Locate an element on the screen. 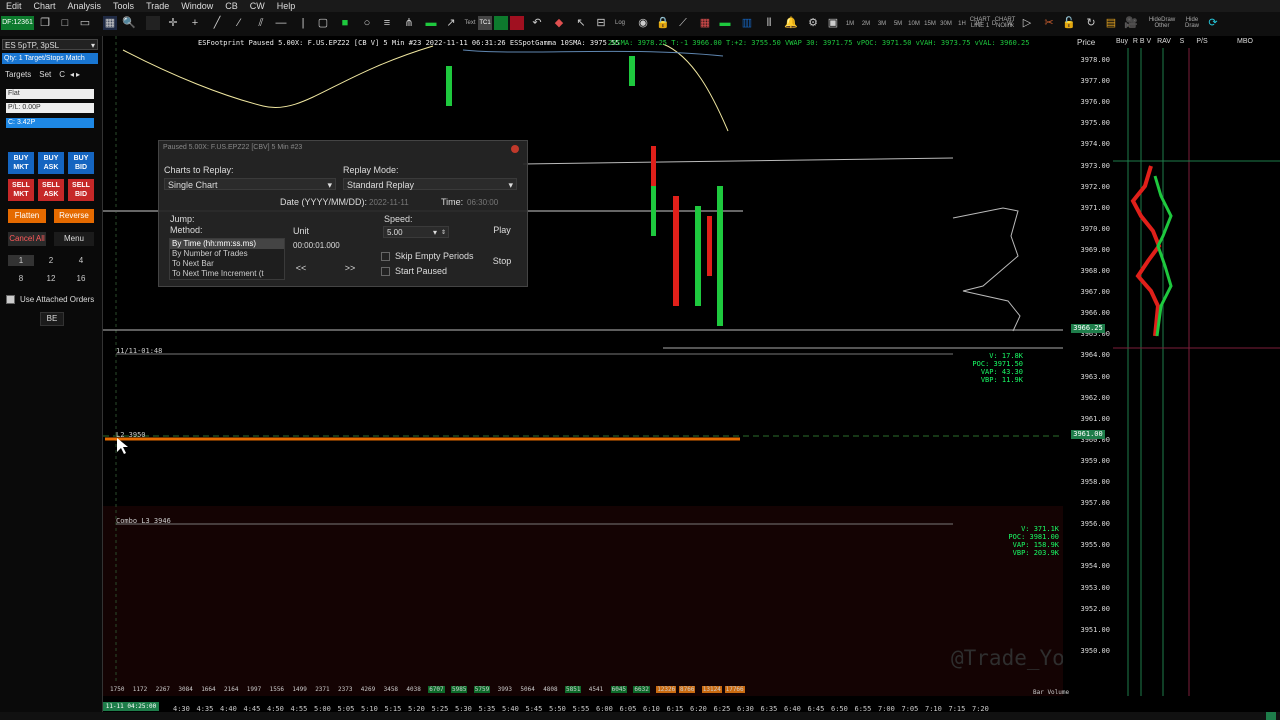 The image size is (1280, 720). refresh-icon: ↻ is located at coordinates (1091, 23).